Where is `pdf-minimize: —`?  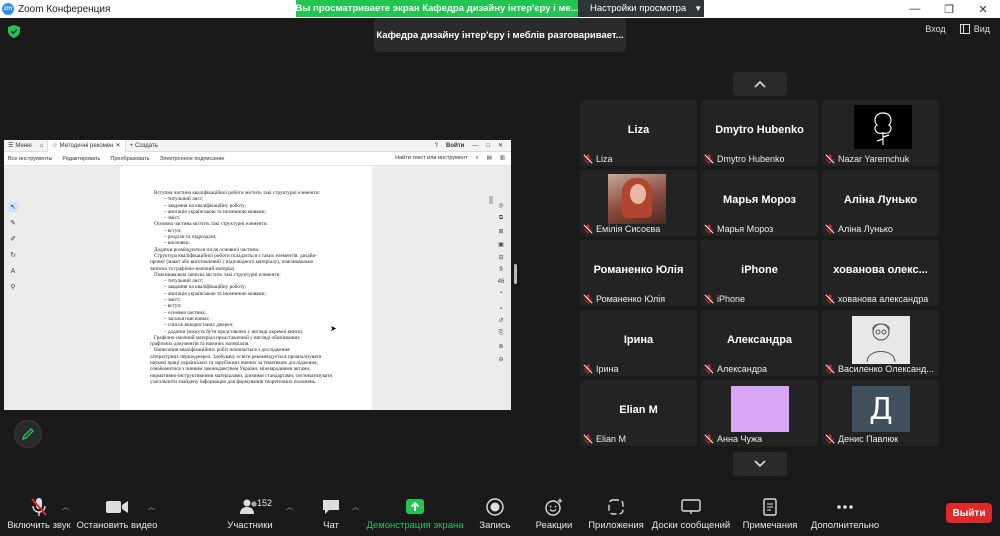
pdf-minimize: — is located at coordinates (475, 146).